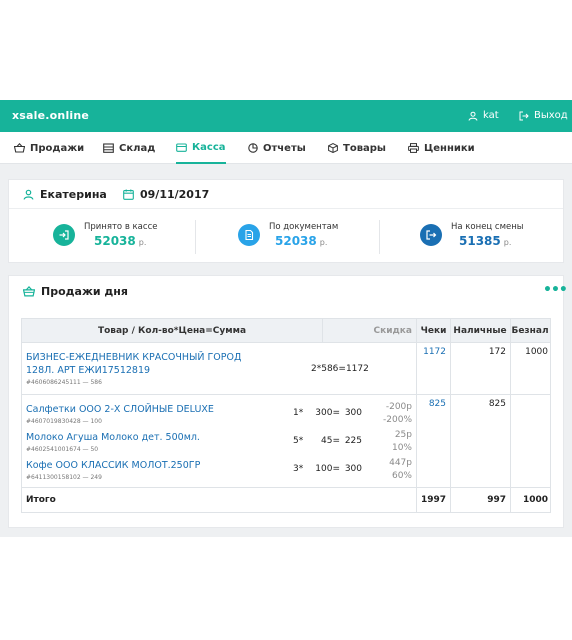  I want to click on product-price: 45=, so click(330, 441).